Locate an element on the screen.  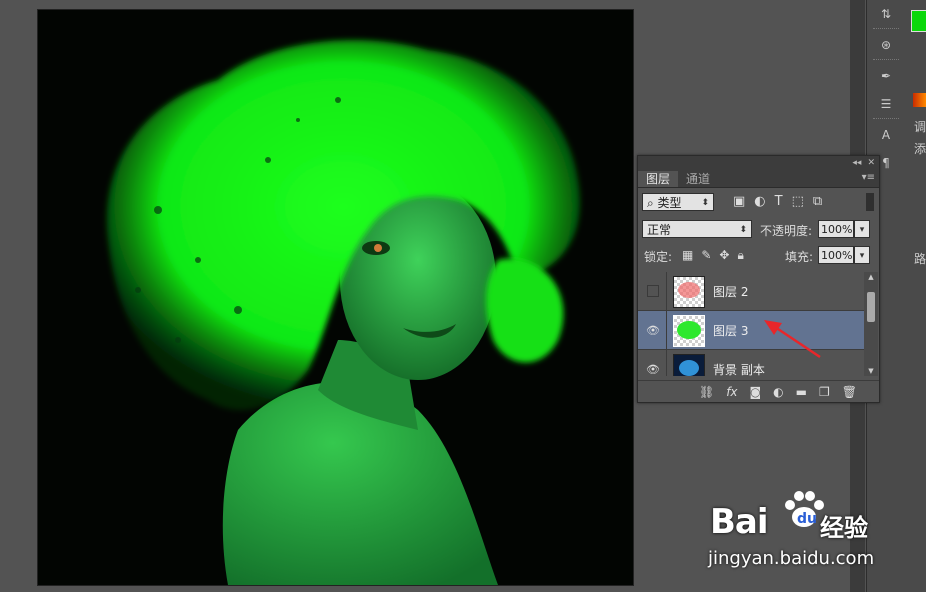
character-icon: A is located at coordinates (886, 135).